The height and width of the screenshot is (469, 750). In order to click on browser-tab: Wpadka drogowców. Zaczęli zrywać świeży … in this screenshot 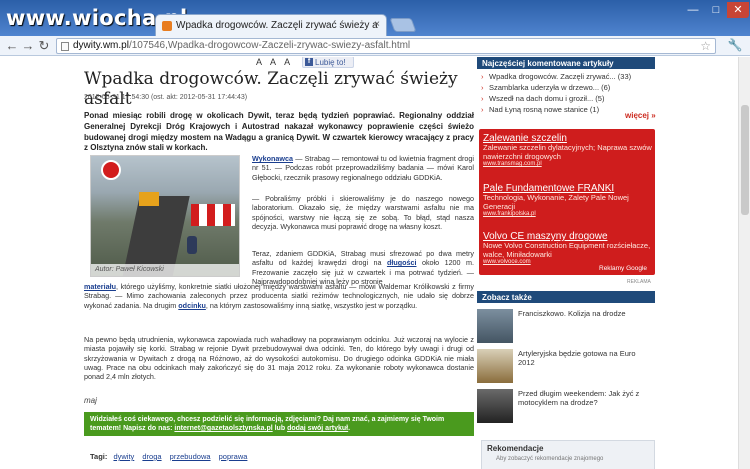, I will do `click(271, 25)`.